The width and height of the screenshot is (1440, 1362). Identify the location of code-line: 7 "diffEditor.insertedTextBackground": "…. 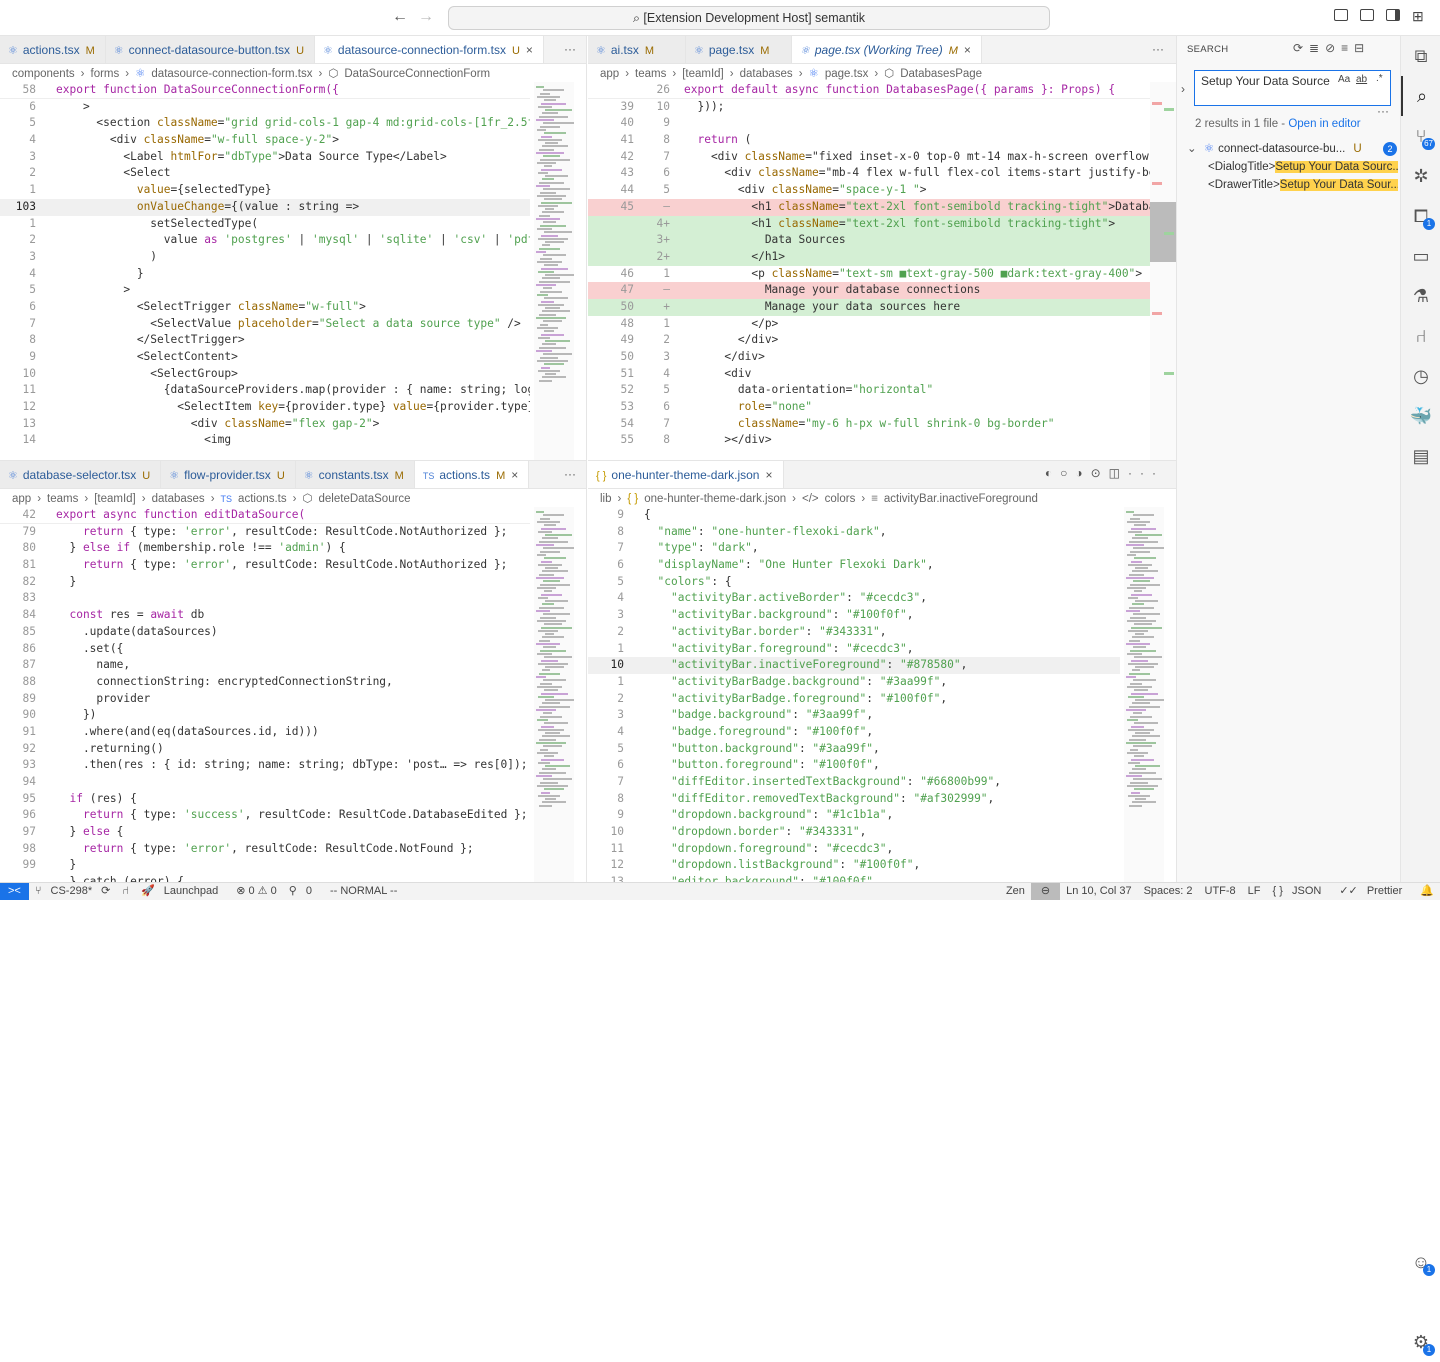
(854, 782).